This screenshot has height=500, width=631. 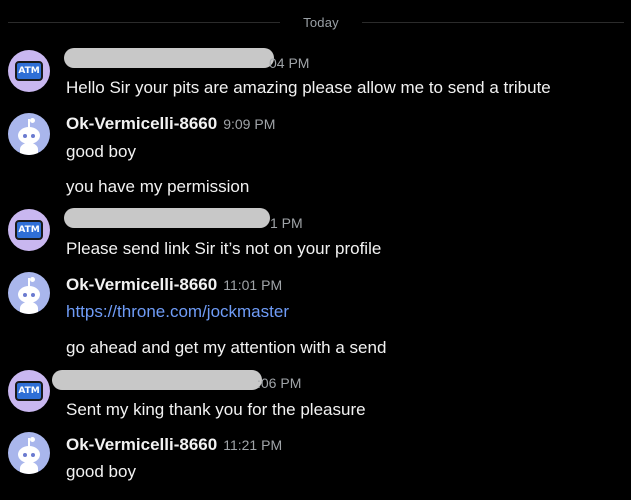 What do you see at coordinates (279, 383) in the screenshot?
I see `message-time: :06 PM` at bounding box center [279, 383].